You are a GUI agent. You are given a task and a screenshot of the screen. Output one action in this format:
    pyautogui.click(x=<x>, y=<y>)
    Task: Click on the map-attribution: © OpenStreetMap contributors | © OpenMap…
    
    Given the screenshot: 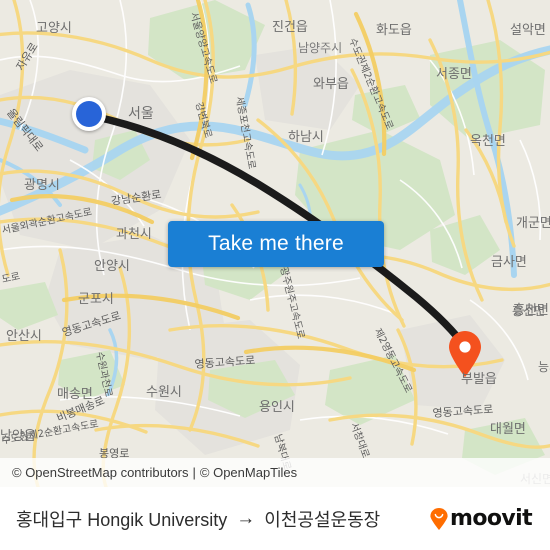 What is the action you would take?
    pyautogui.click(x=275, y=472)
    